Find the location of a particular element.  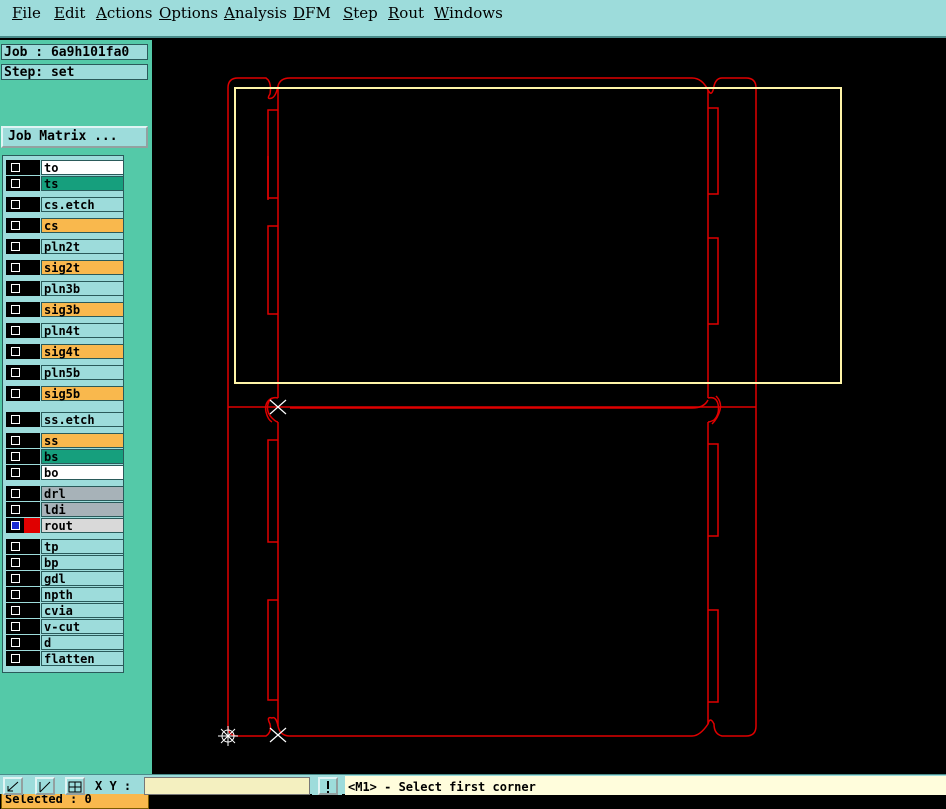

layer-row-tp: tp is located at coordinates (65, 546).